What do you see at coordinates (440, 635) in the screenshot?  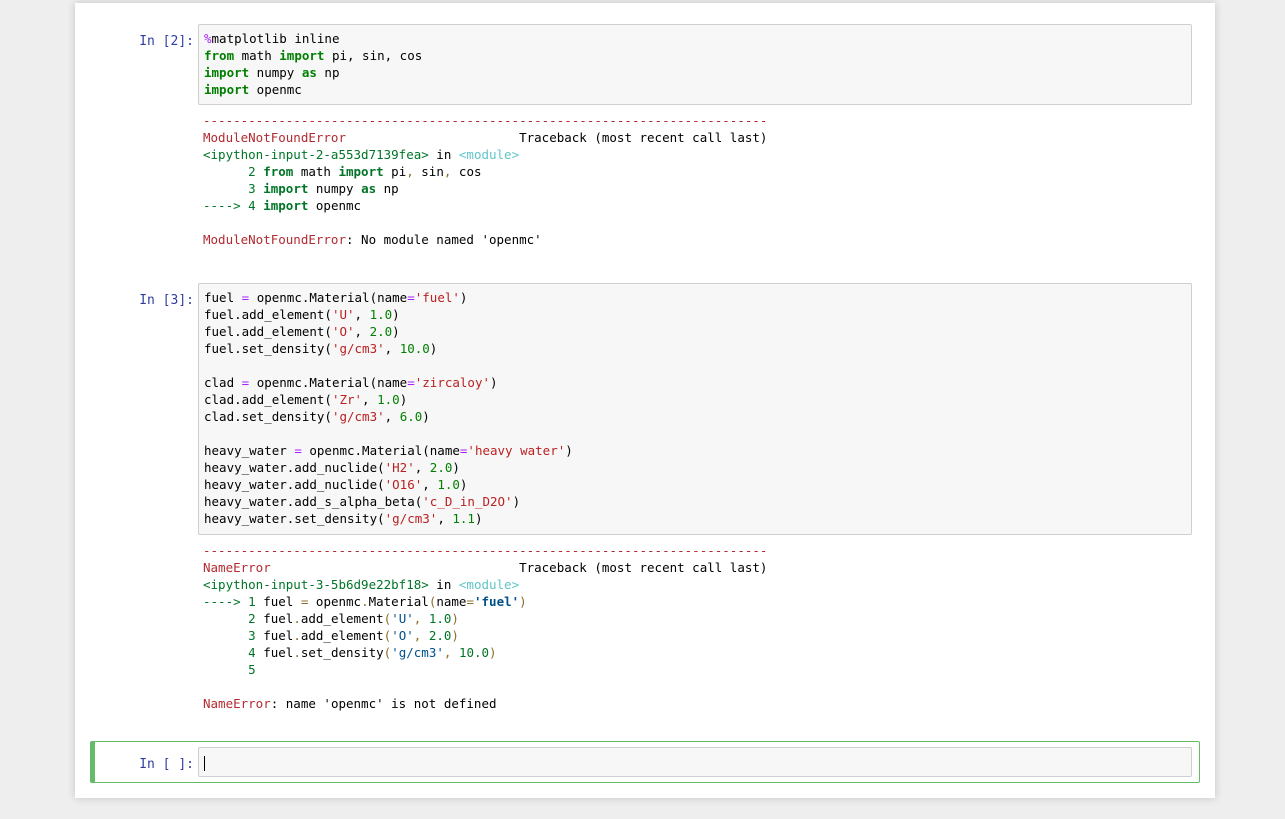 I see `code-token: 2.0` at bounding box center [440, 635].